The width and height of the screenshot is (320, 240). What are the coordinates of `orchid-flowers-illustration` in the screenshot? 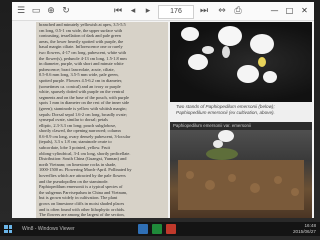 It's located at (229, 54).